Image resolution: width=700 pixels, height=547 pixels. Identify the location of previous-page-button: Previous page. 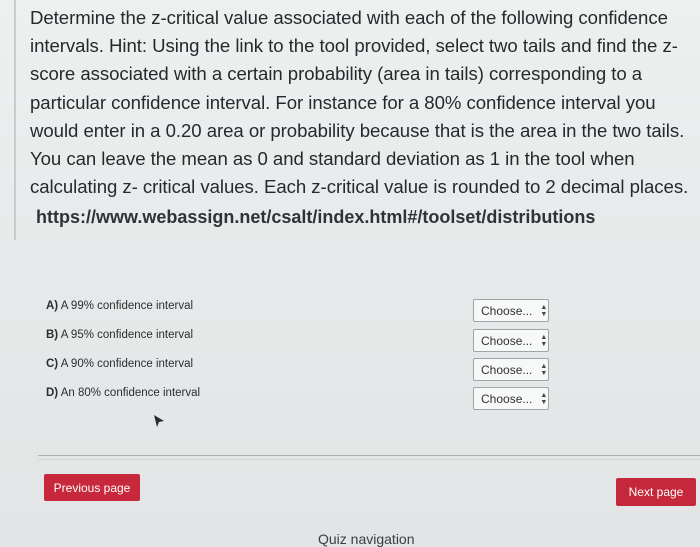
(92, 487).